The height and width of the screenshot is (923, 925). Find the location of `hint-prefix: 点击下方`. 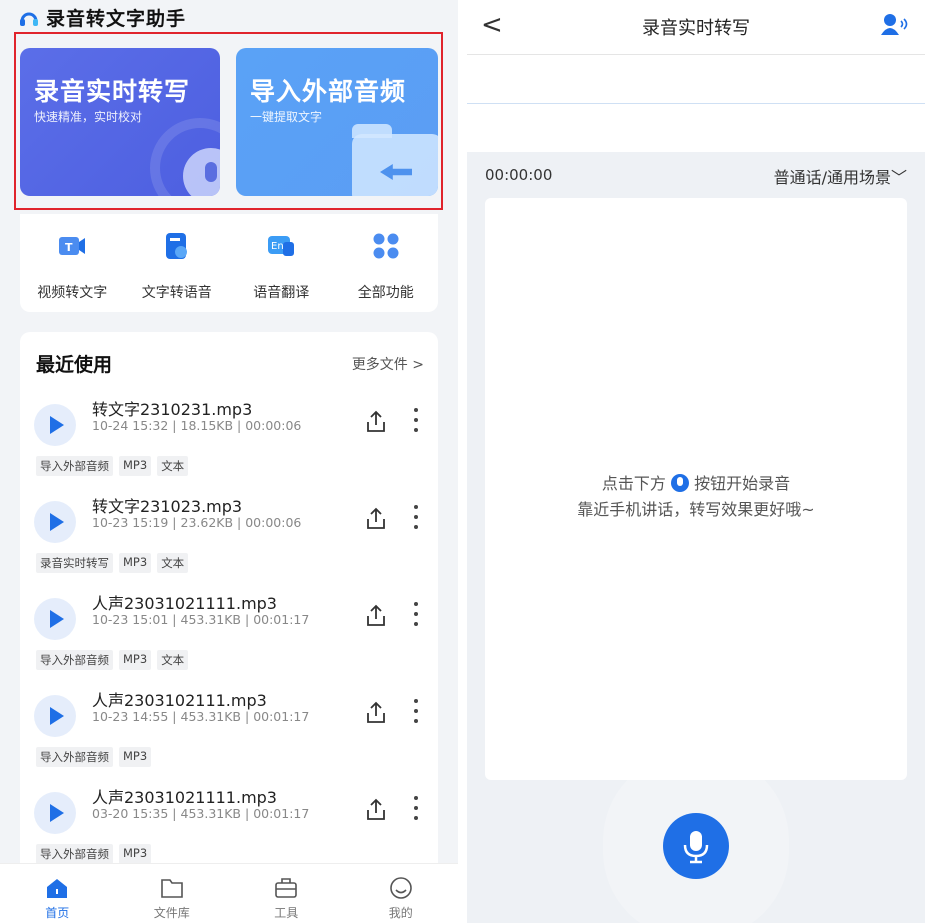

hint-prefix: 点击下方 is located at coordinates (633, 483).